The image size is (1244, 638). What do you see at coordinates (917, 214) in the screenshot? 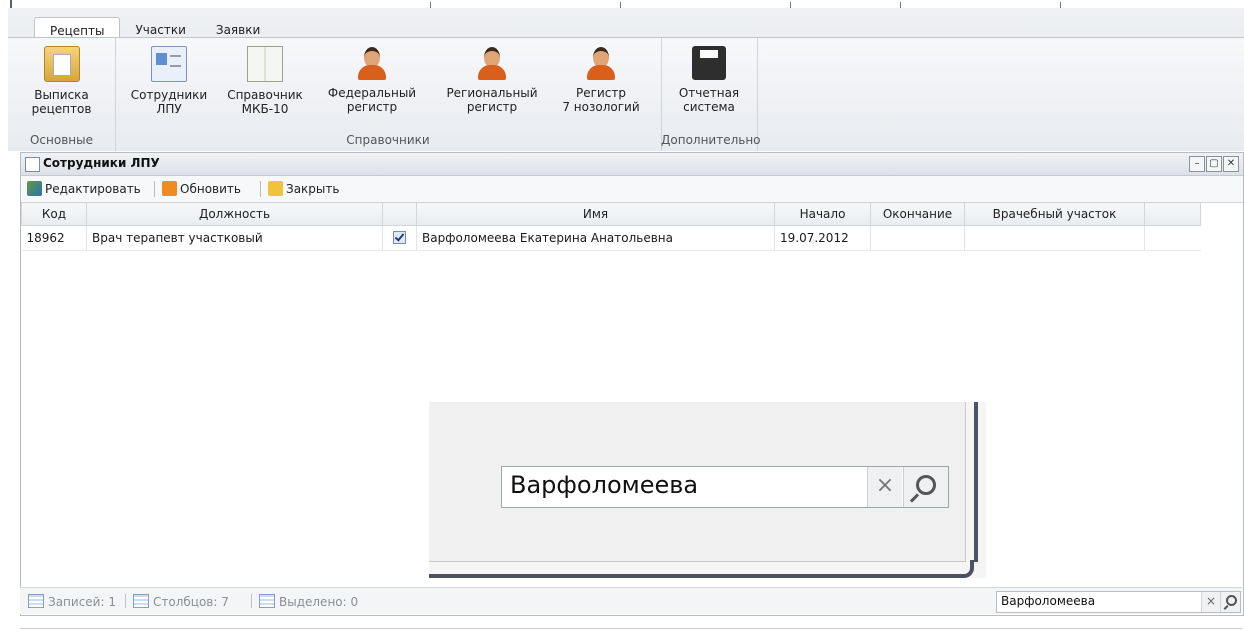
I see `col-end: Окончание` at bounding box center [917, 214].